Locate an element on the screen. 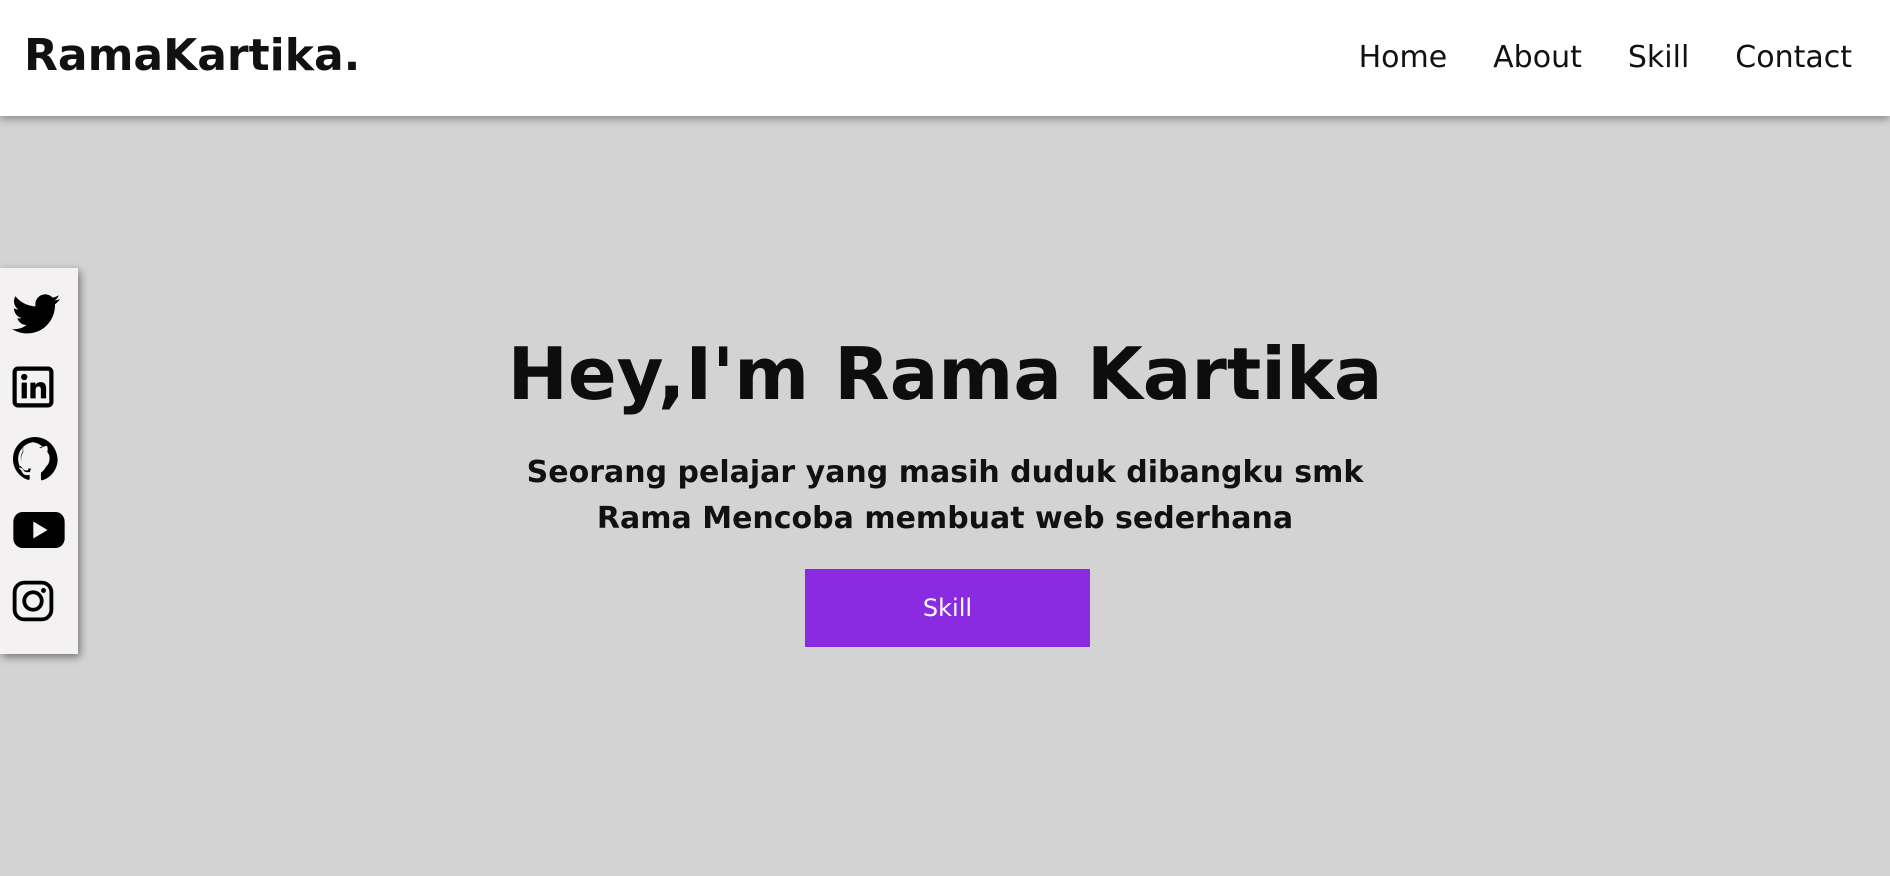 Image resolution: width=1890 pixels, height=876 pixels. hero-subtitle-line-2: Rama Mencoba membuat web sederhana is located at coordinates (945, 518).